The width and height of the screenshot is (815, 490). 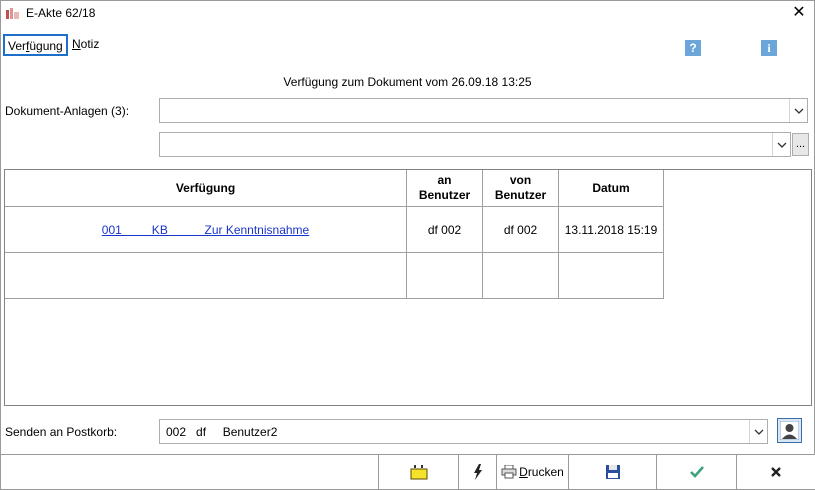 I want to click on table-row-von-cell: df 002, so click(x=521, y=230).